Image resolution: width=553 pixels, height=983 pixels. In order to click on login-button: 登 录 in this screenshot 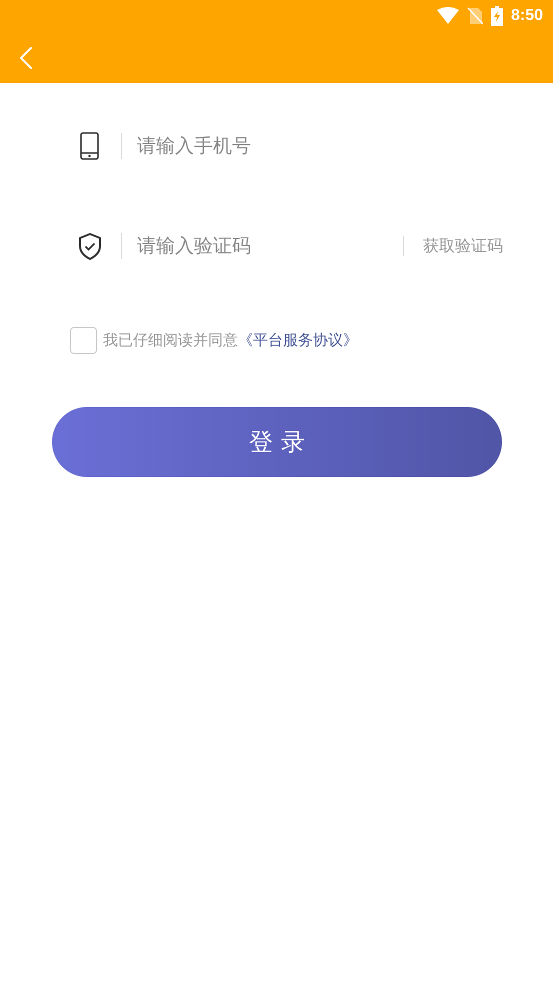, I will do `click(277, 442)`.